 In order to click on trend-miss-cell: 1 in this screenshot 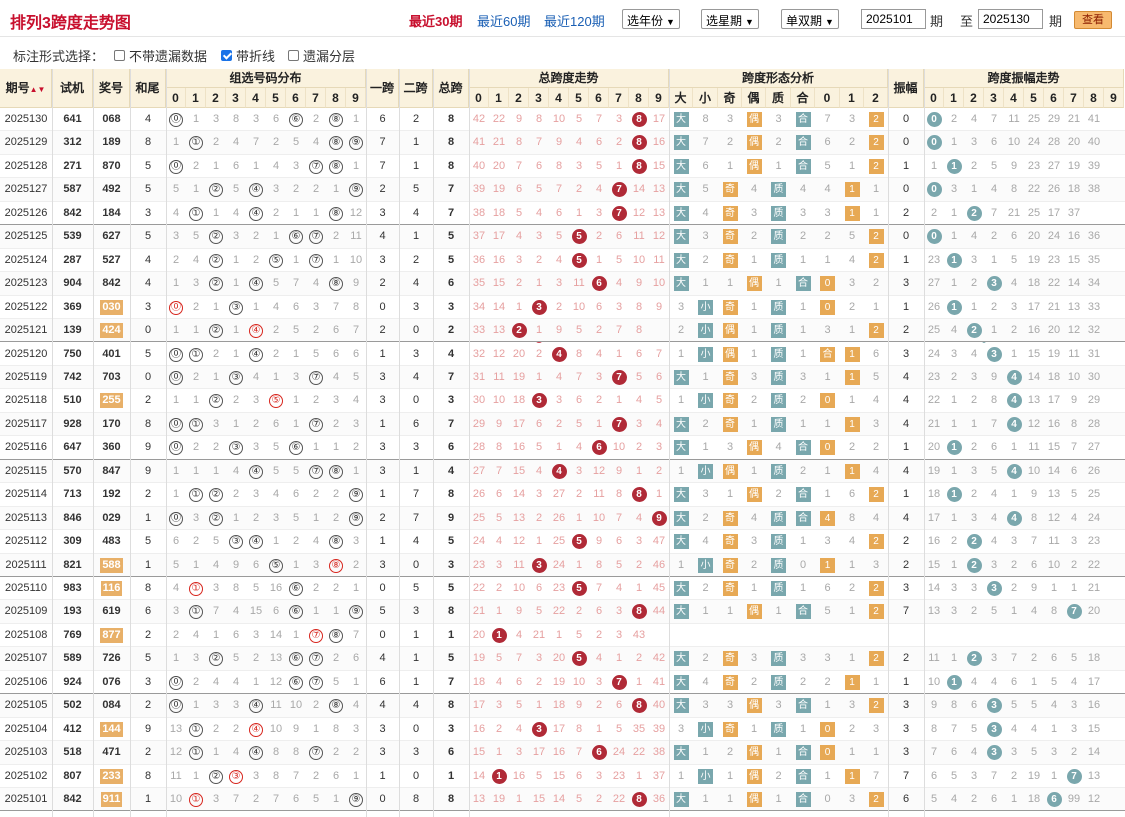, I will do `click(599, 424)`.